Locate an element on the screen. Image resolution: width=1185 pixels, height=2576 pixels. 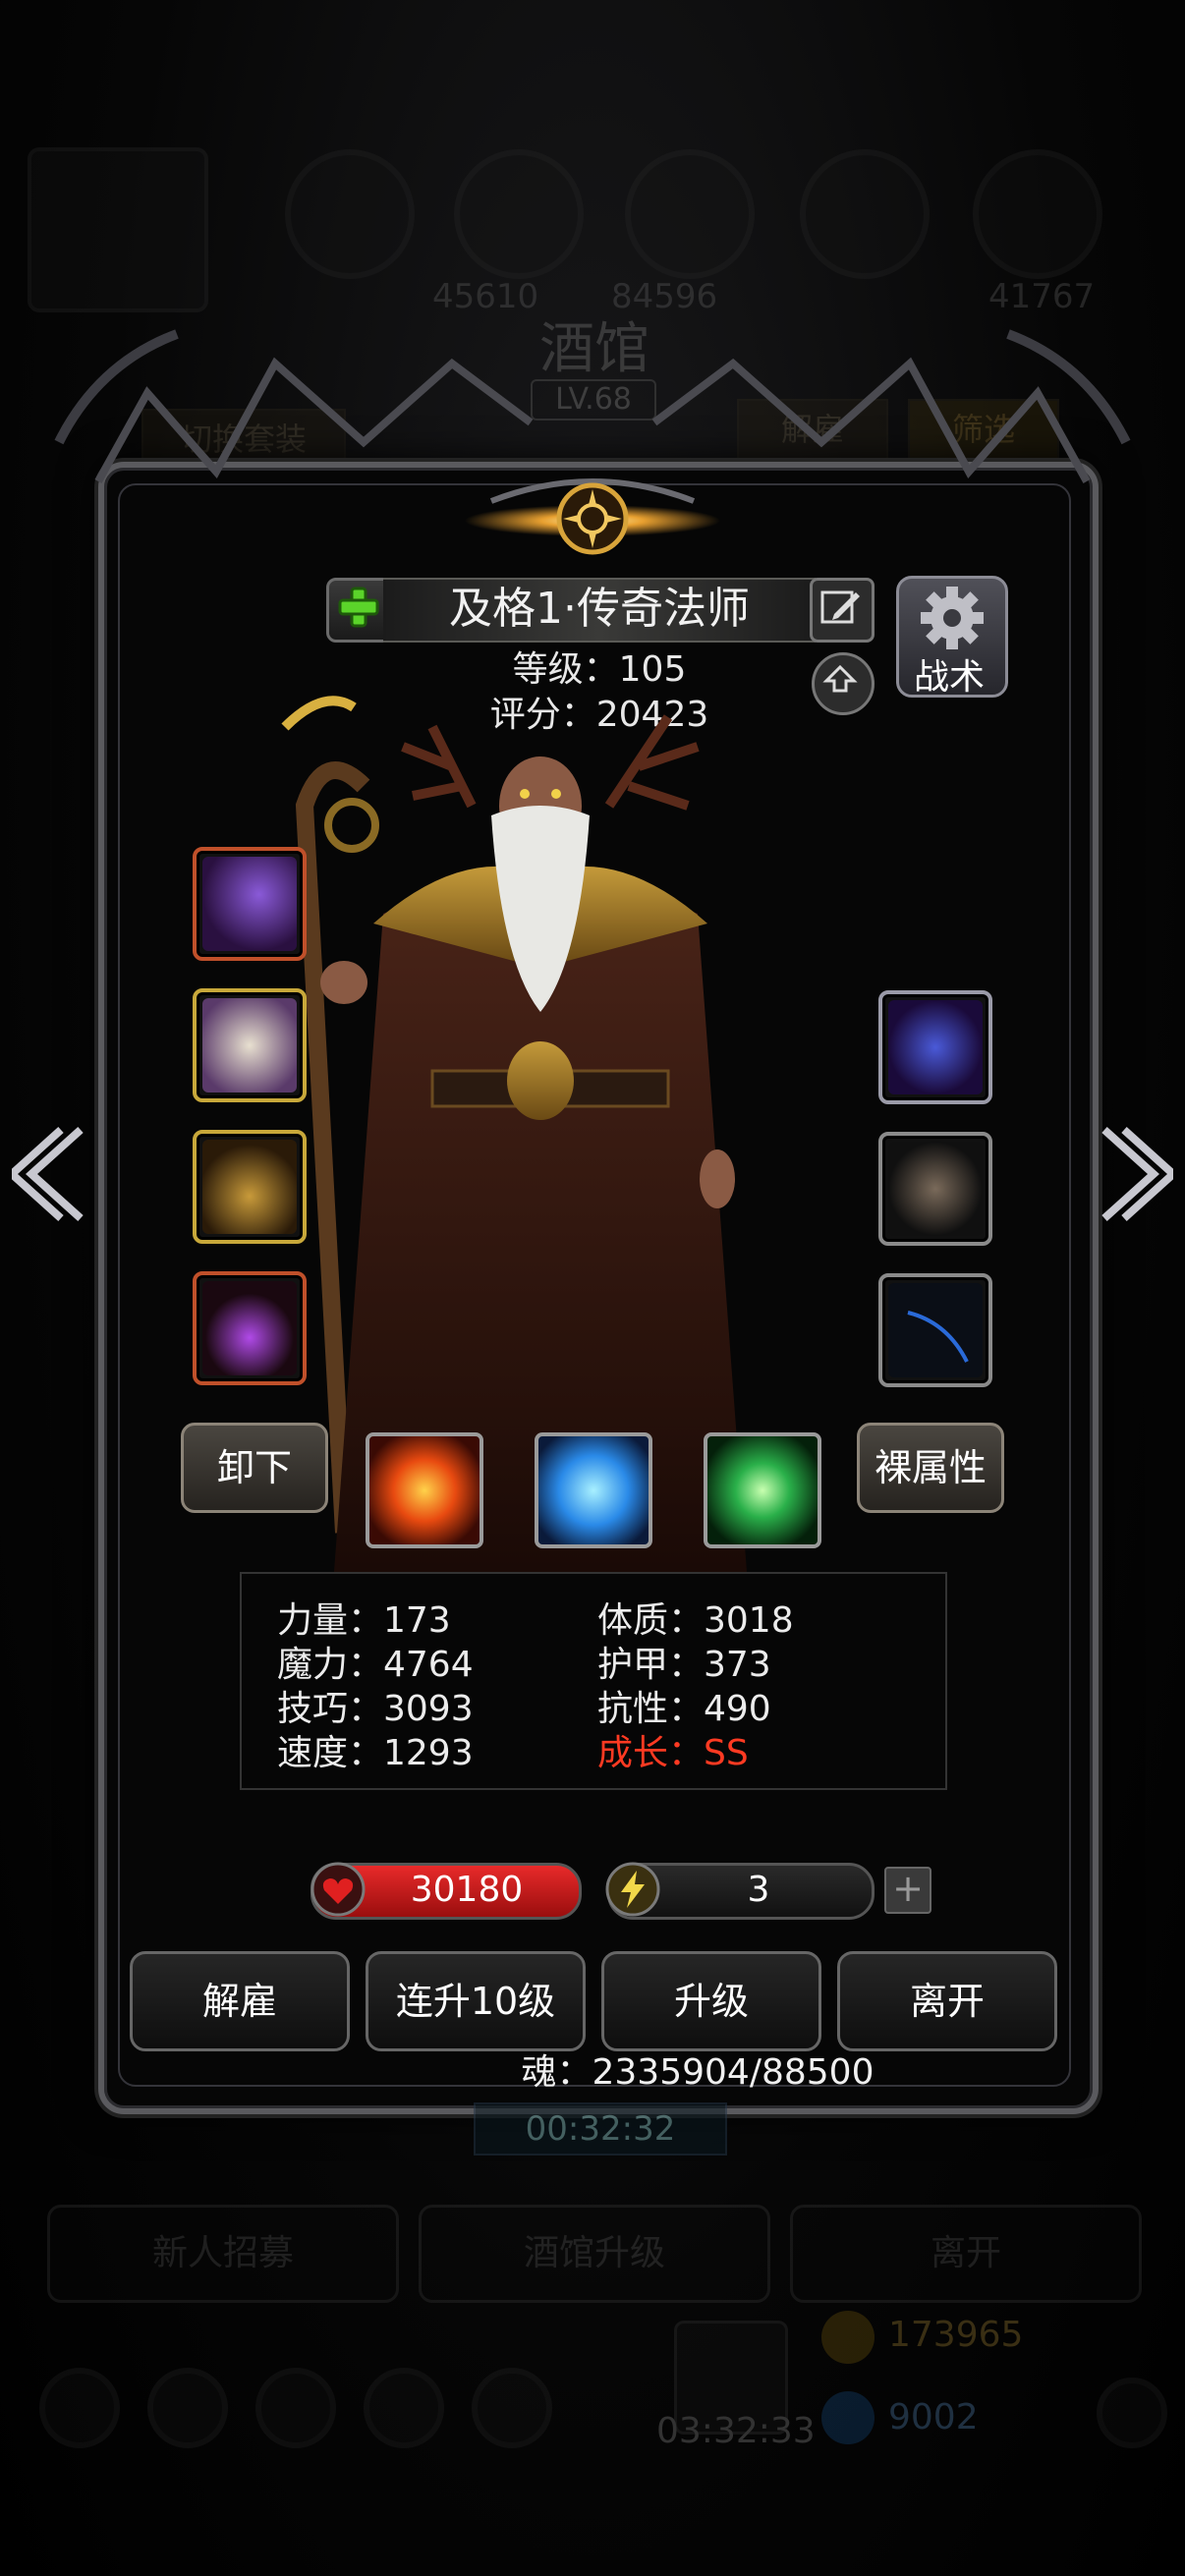
equip-slot-whip is located at coordinates (935, 1330).